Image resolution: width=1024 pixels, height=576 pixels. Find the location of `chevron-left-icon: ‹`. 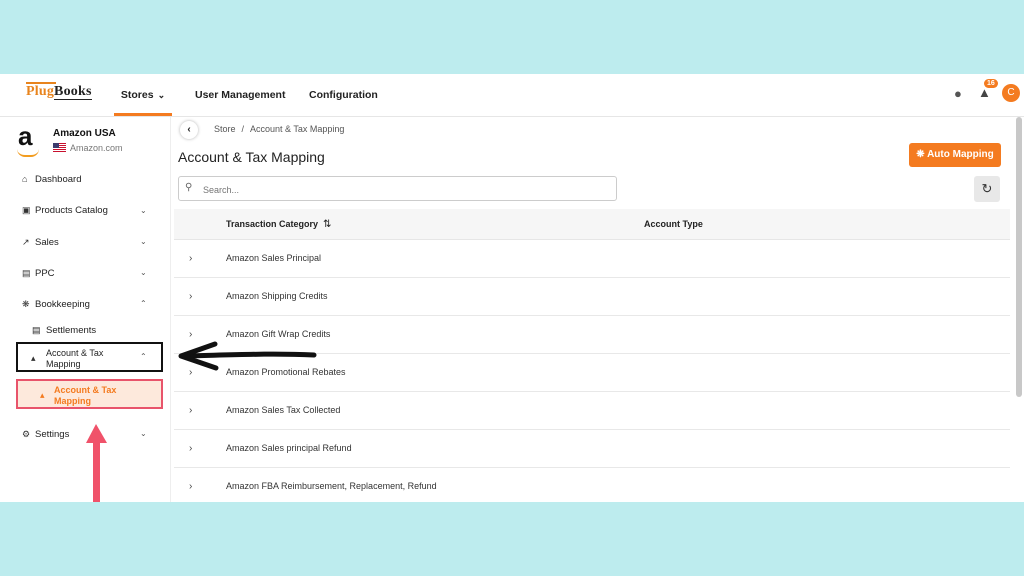

chevron-left-icon: ‹ is located at coordinates (189, 129).